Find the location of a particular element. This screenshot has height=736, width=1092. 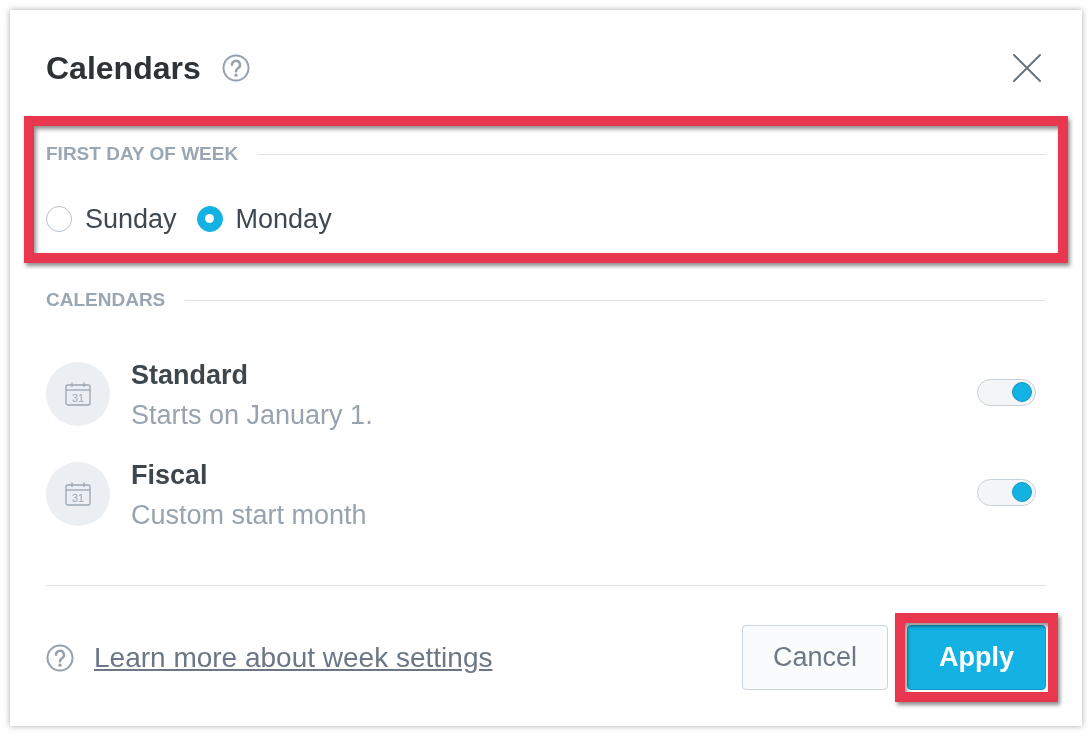

radio-label: Sunday is located at coordinates (131, 218).